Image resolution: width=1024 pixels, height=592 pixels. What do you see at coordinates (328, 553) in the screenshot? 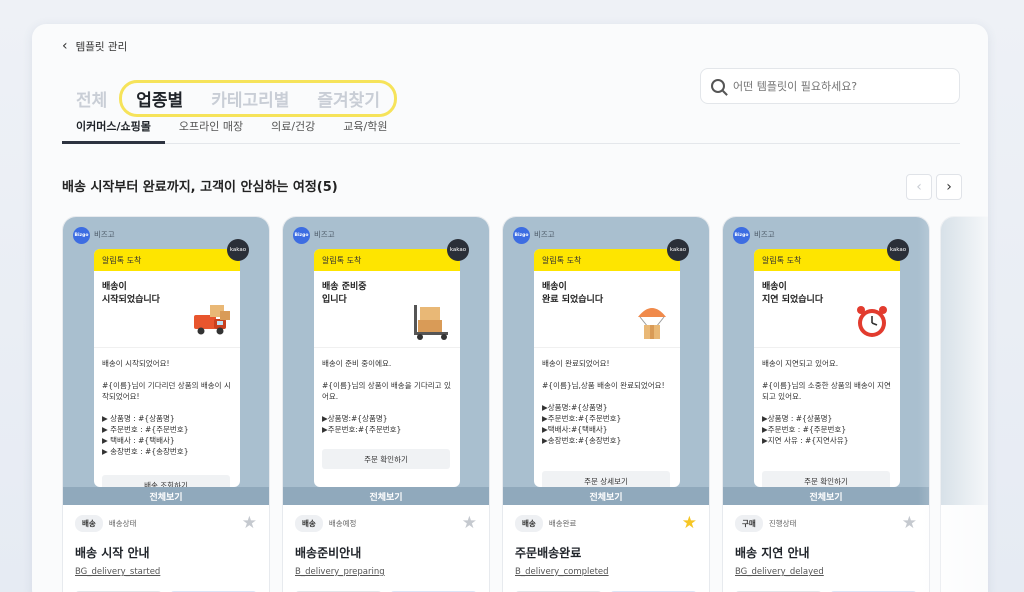
I see `template-name: 배송준비안내` at bounding box center [328, 553].